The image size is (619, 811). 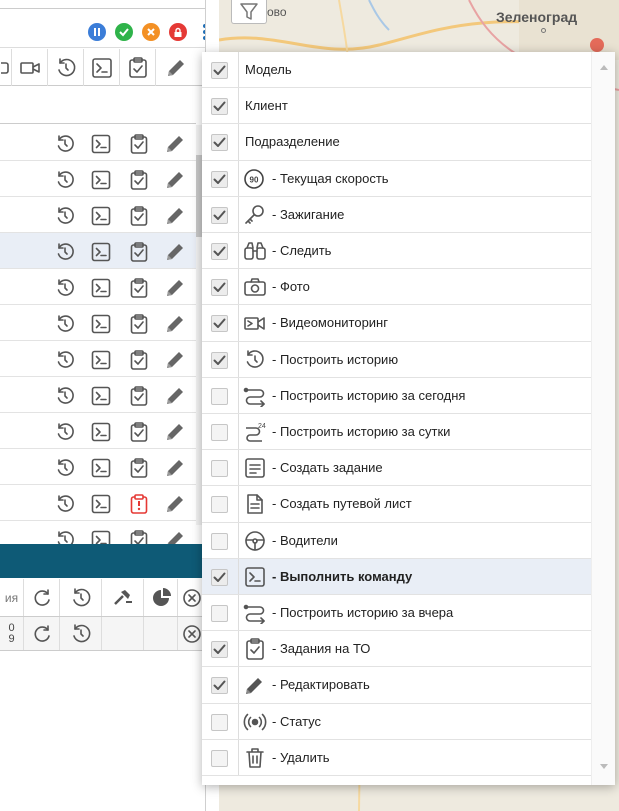 What do you see at coordinates (66, 67) in the screenshot?
I see `header-history-icon` at bounding box center [66, 67].